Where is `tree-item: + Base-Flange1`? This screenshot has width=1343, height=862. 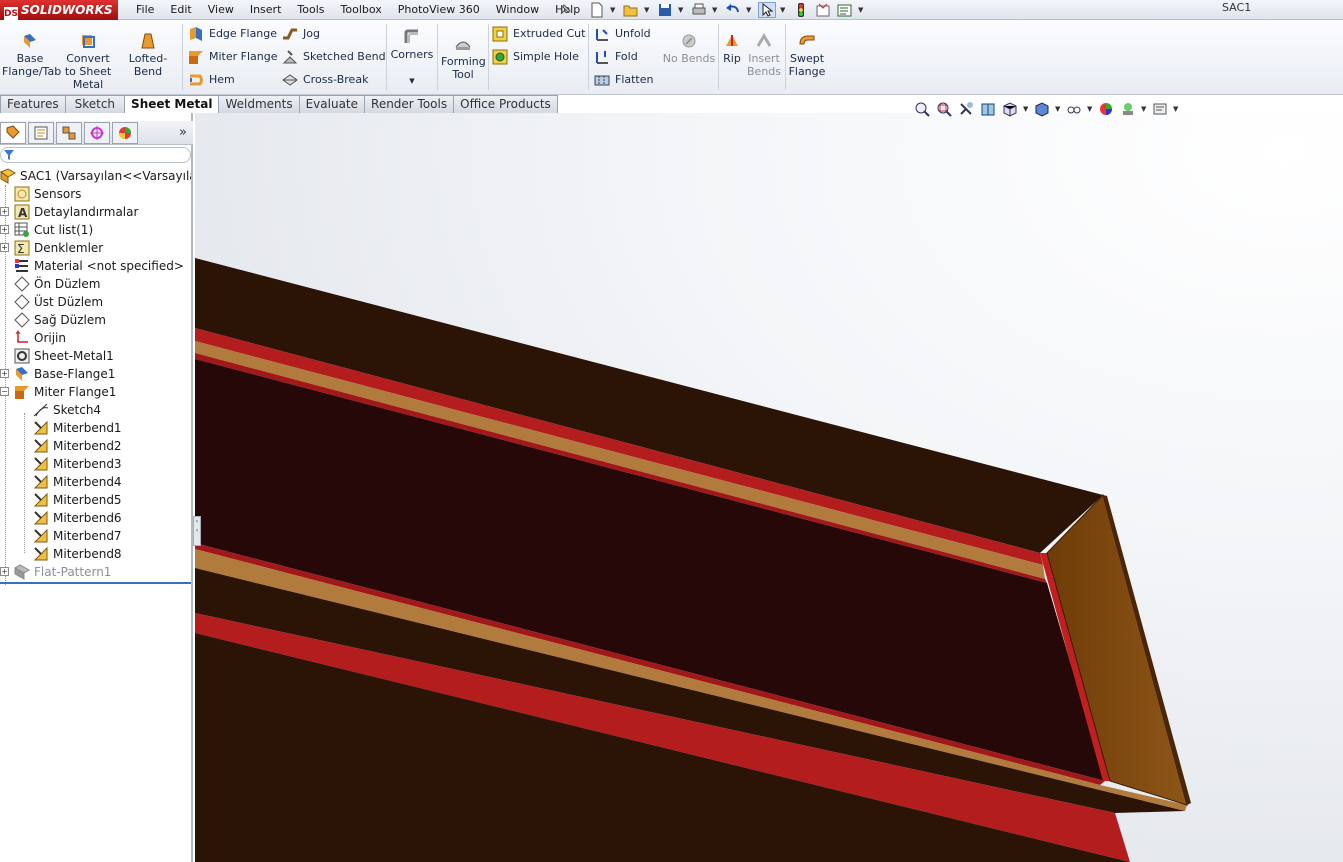 tree-item: + Base-Flange1 is located at coordinates (95, 374).